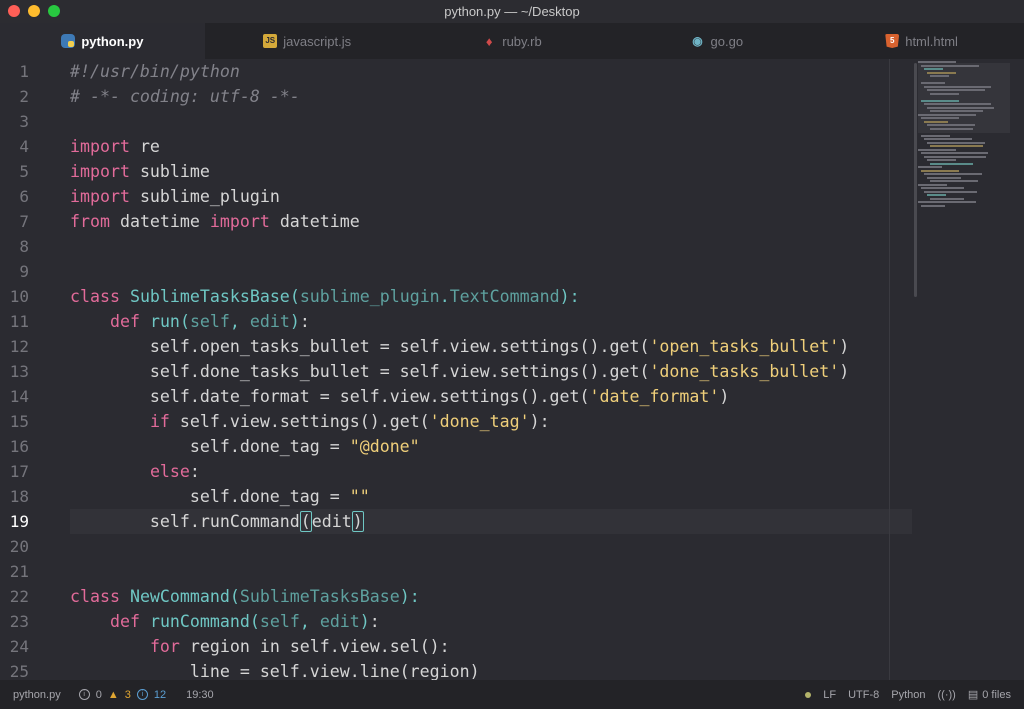 The width and height of the screenshot is (1024, 709). What do you see at coordinates (491, 521) in the screenshot?
I see `code-line: self.runCommand(edit)` at bounding box center [491, 521].